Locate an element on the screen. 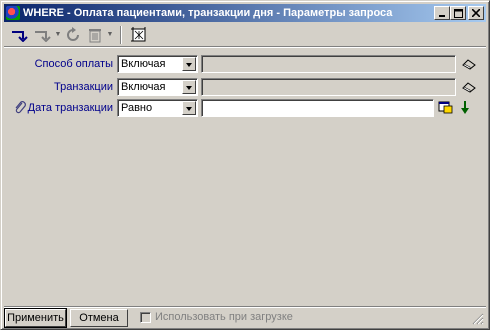 This screenshot has height=330, width=490. window-controls is located at coordinates (459, 13).